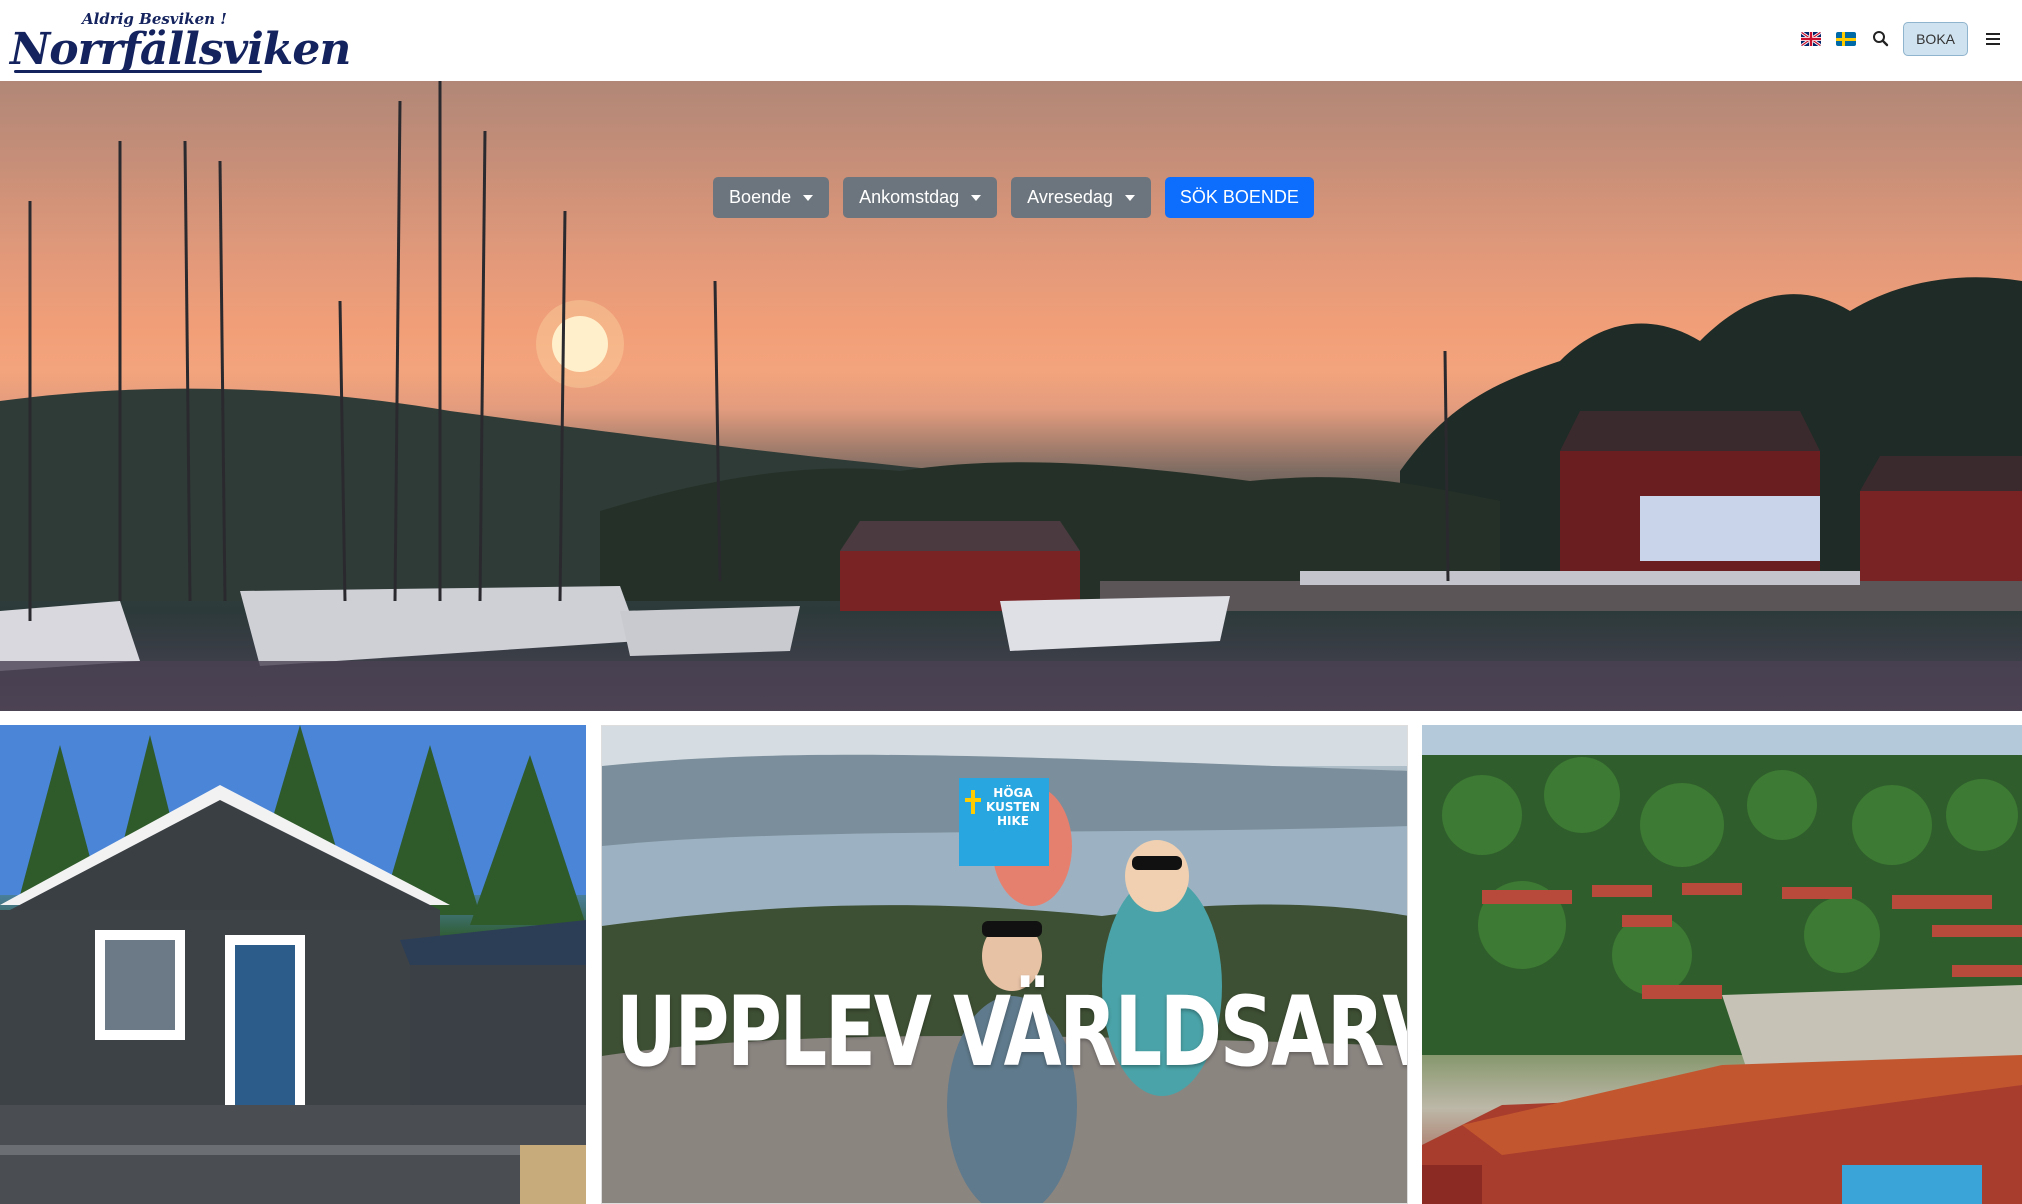  I want to click on badge-line-2: KUSTEN, so click(1013, 807).